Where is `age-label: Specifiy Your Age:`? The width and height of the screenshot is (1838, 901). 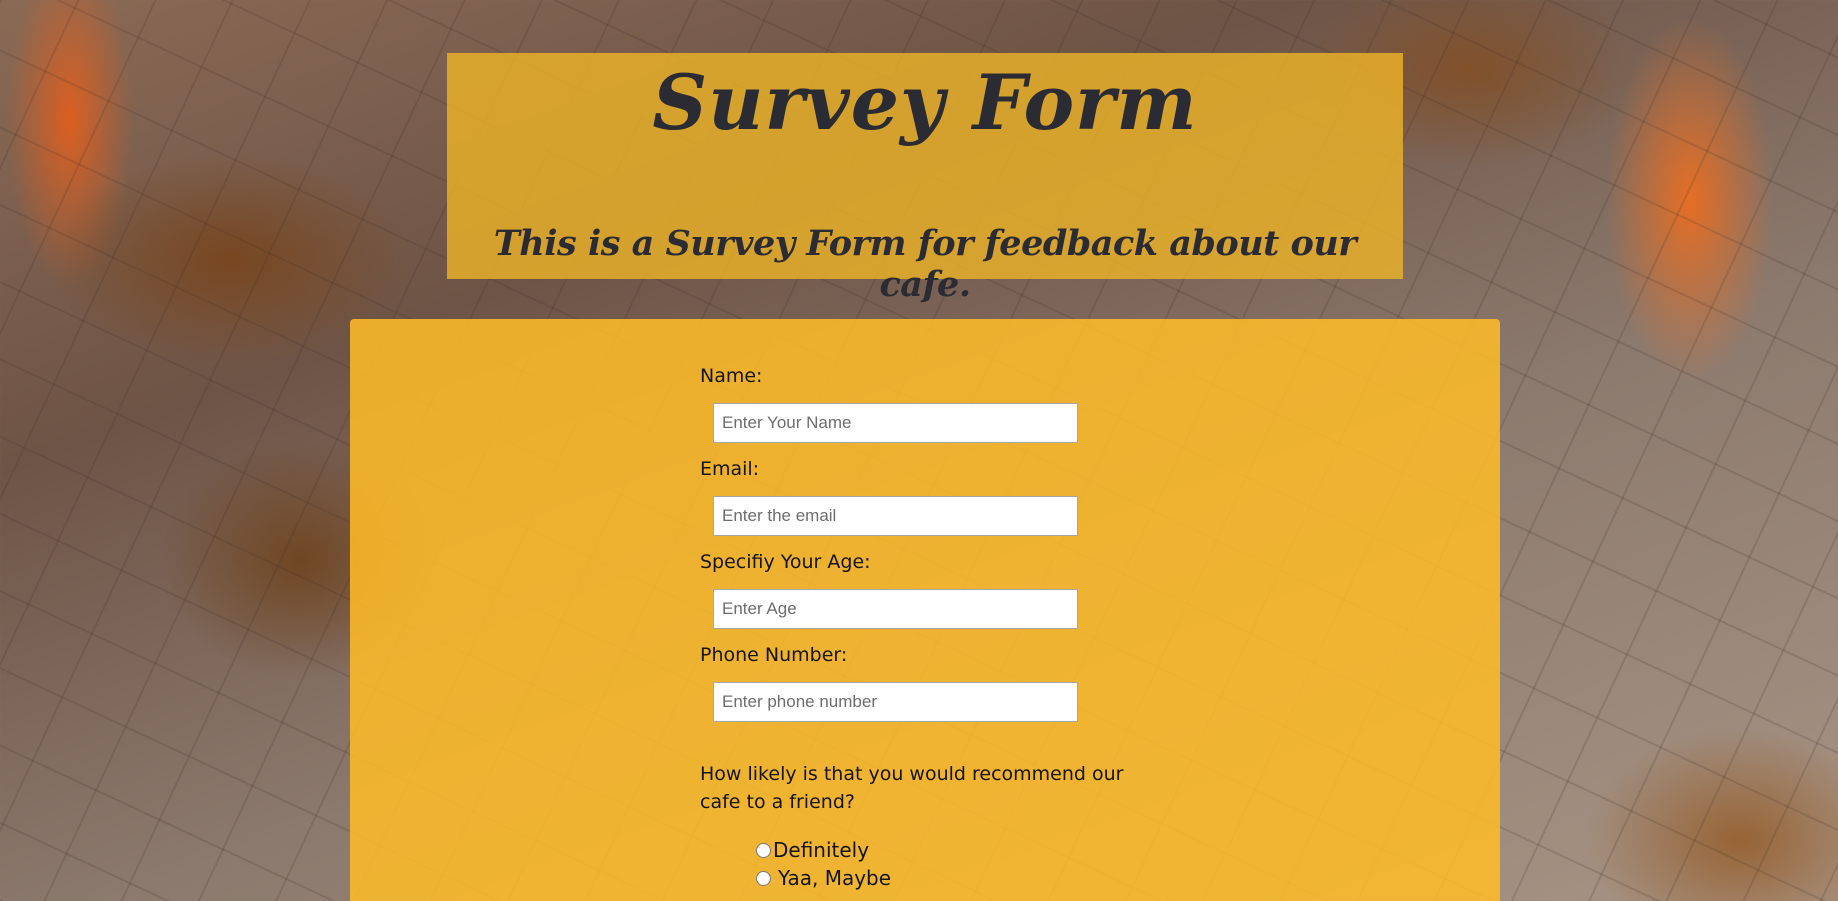
age-label: Specifiy Your Age: is located at coordinates (785, 562).